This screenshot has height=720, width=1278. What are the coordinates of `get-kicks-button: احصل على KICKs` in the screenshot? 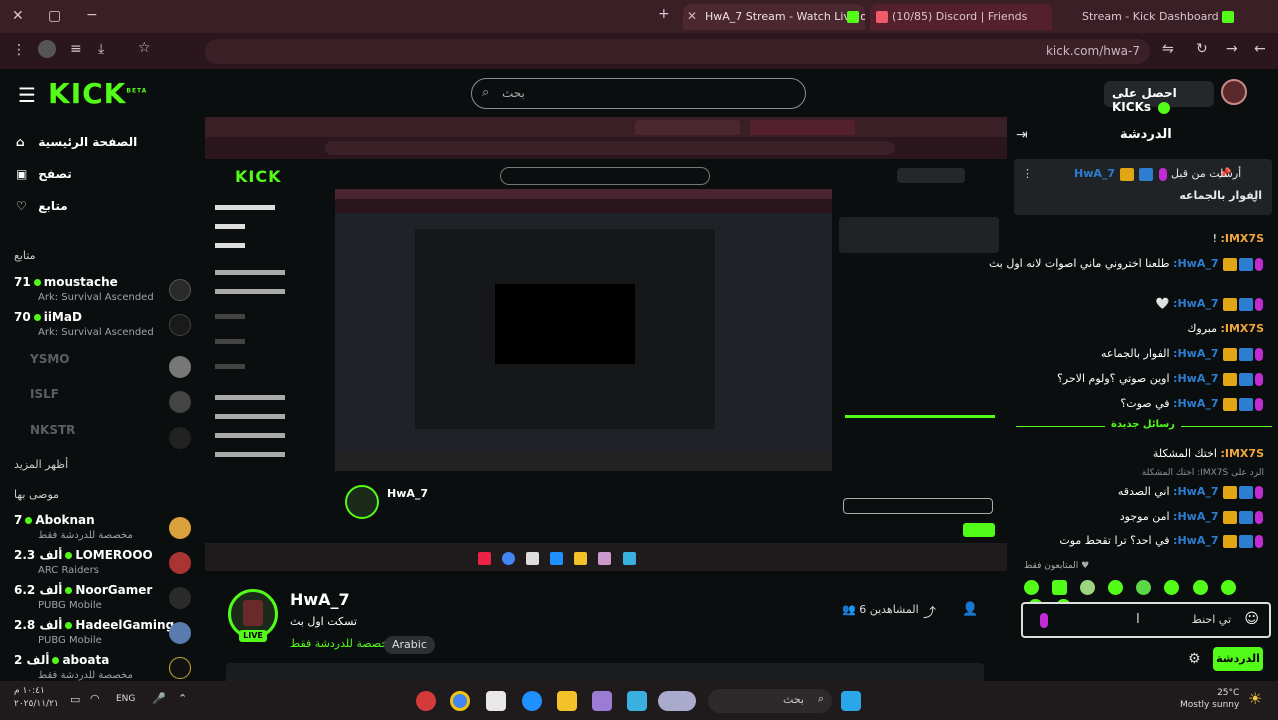 It's located at (1159, 97).